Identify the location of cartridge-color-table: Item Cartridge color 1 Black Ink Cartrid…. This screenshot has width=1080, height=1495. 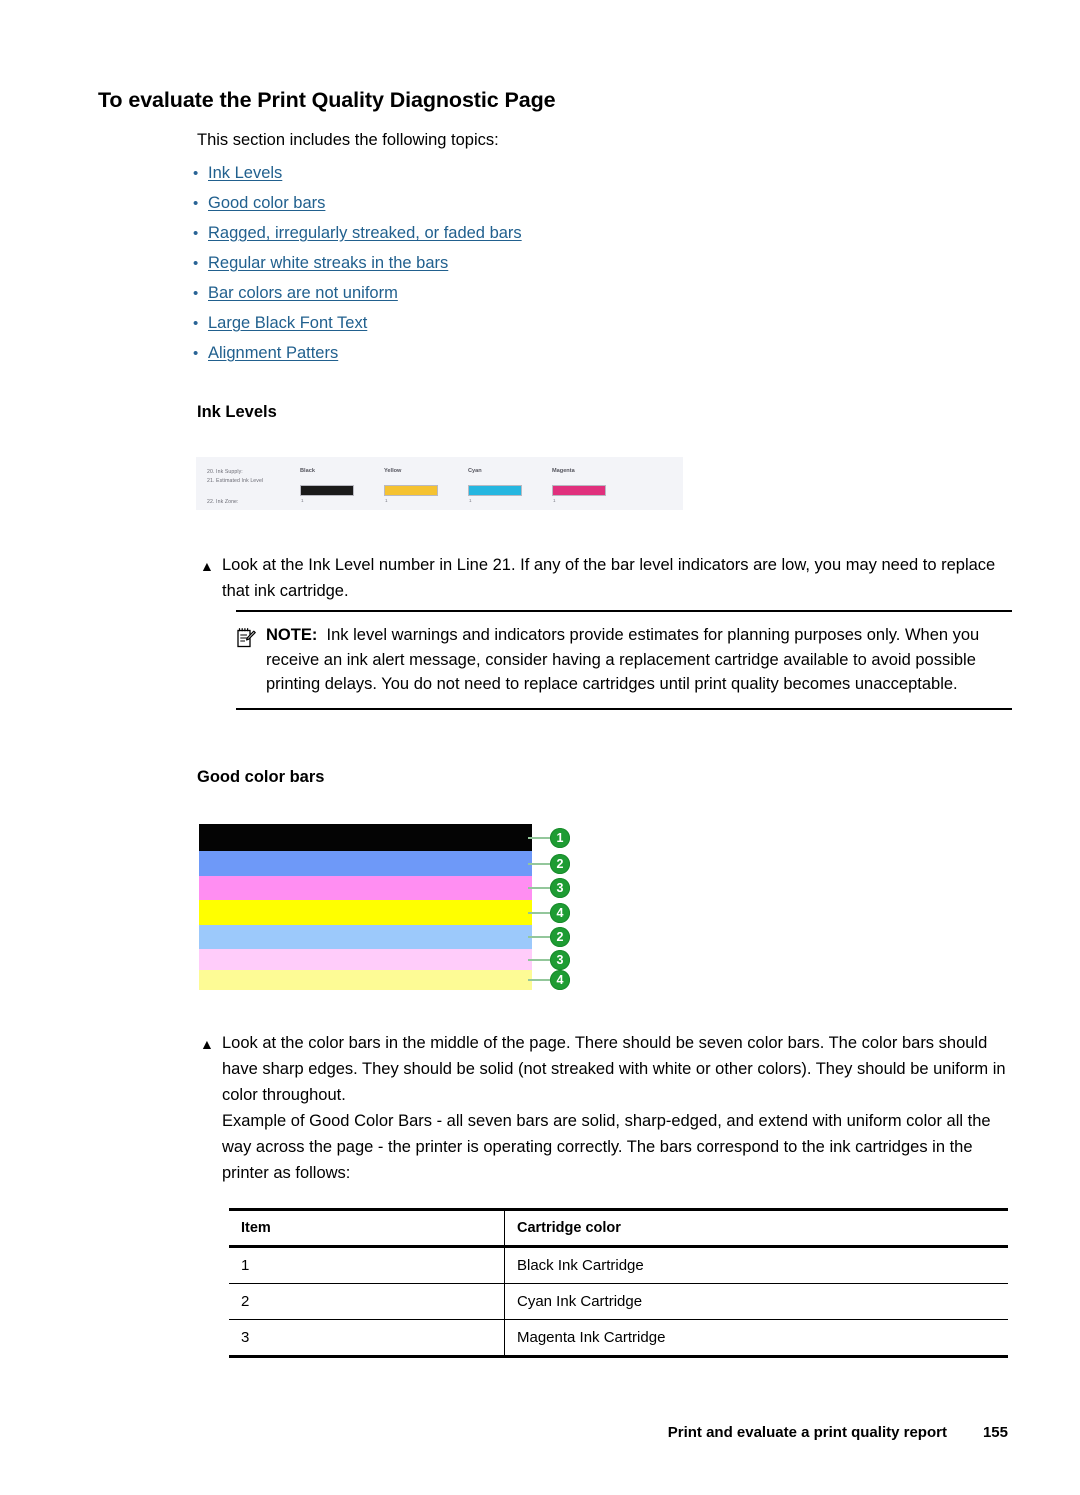
(618, 1283).